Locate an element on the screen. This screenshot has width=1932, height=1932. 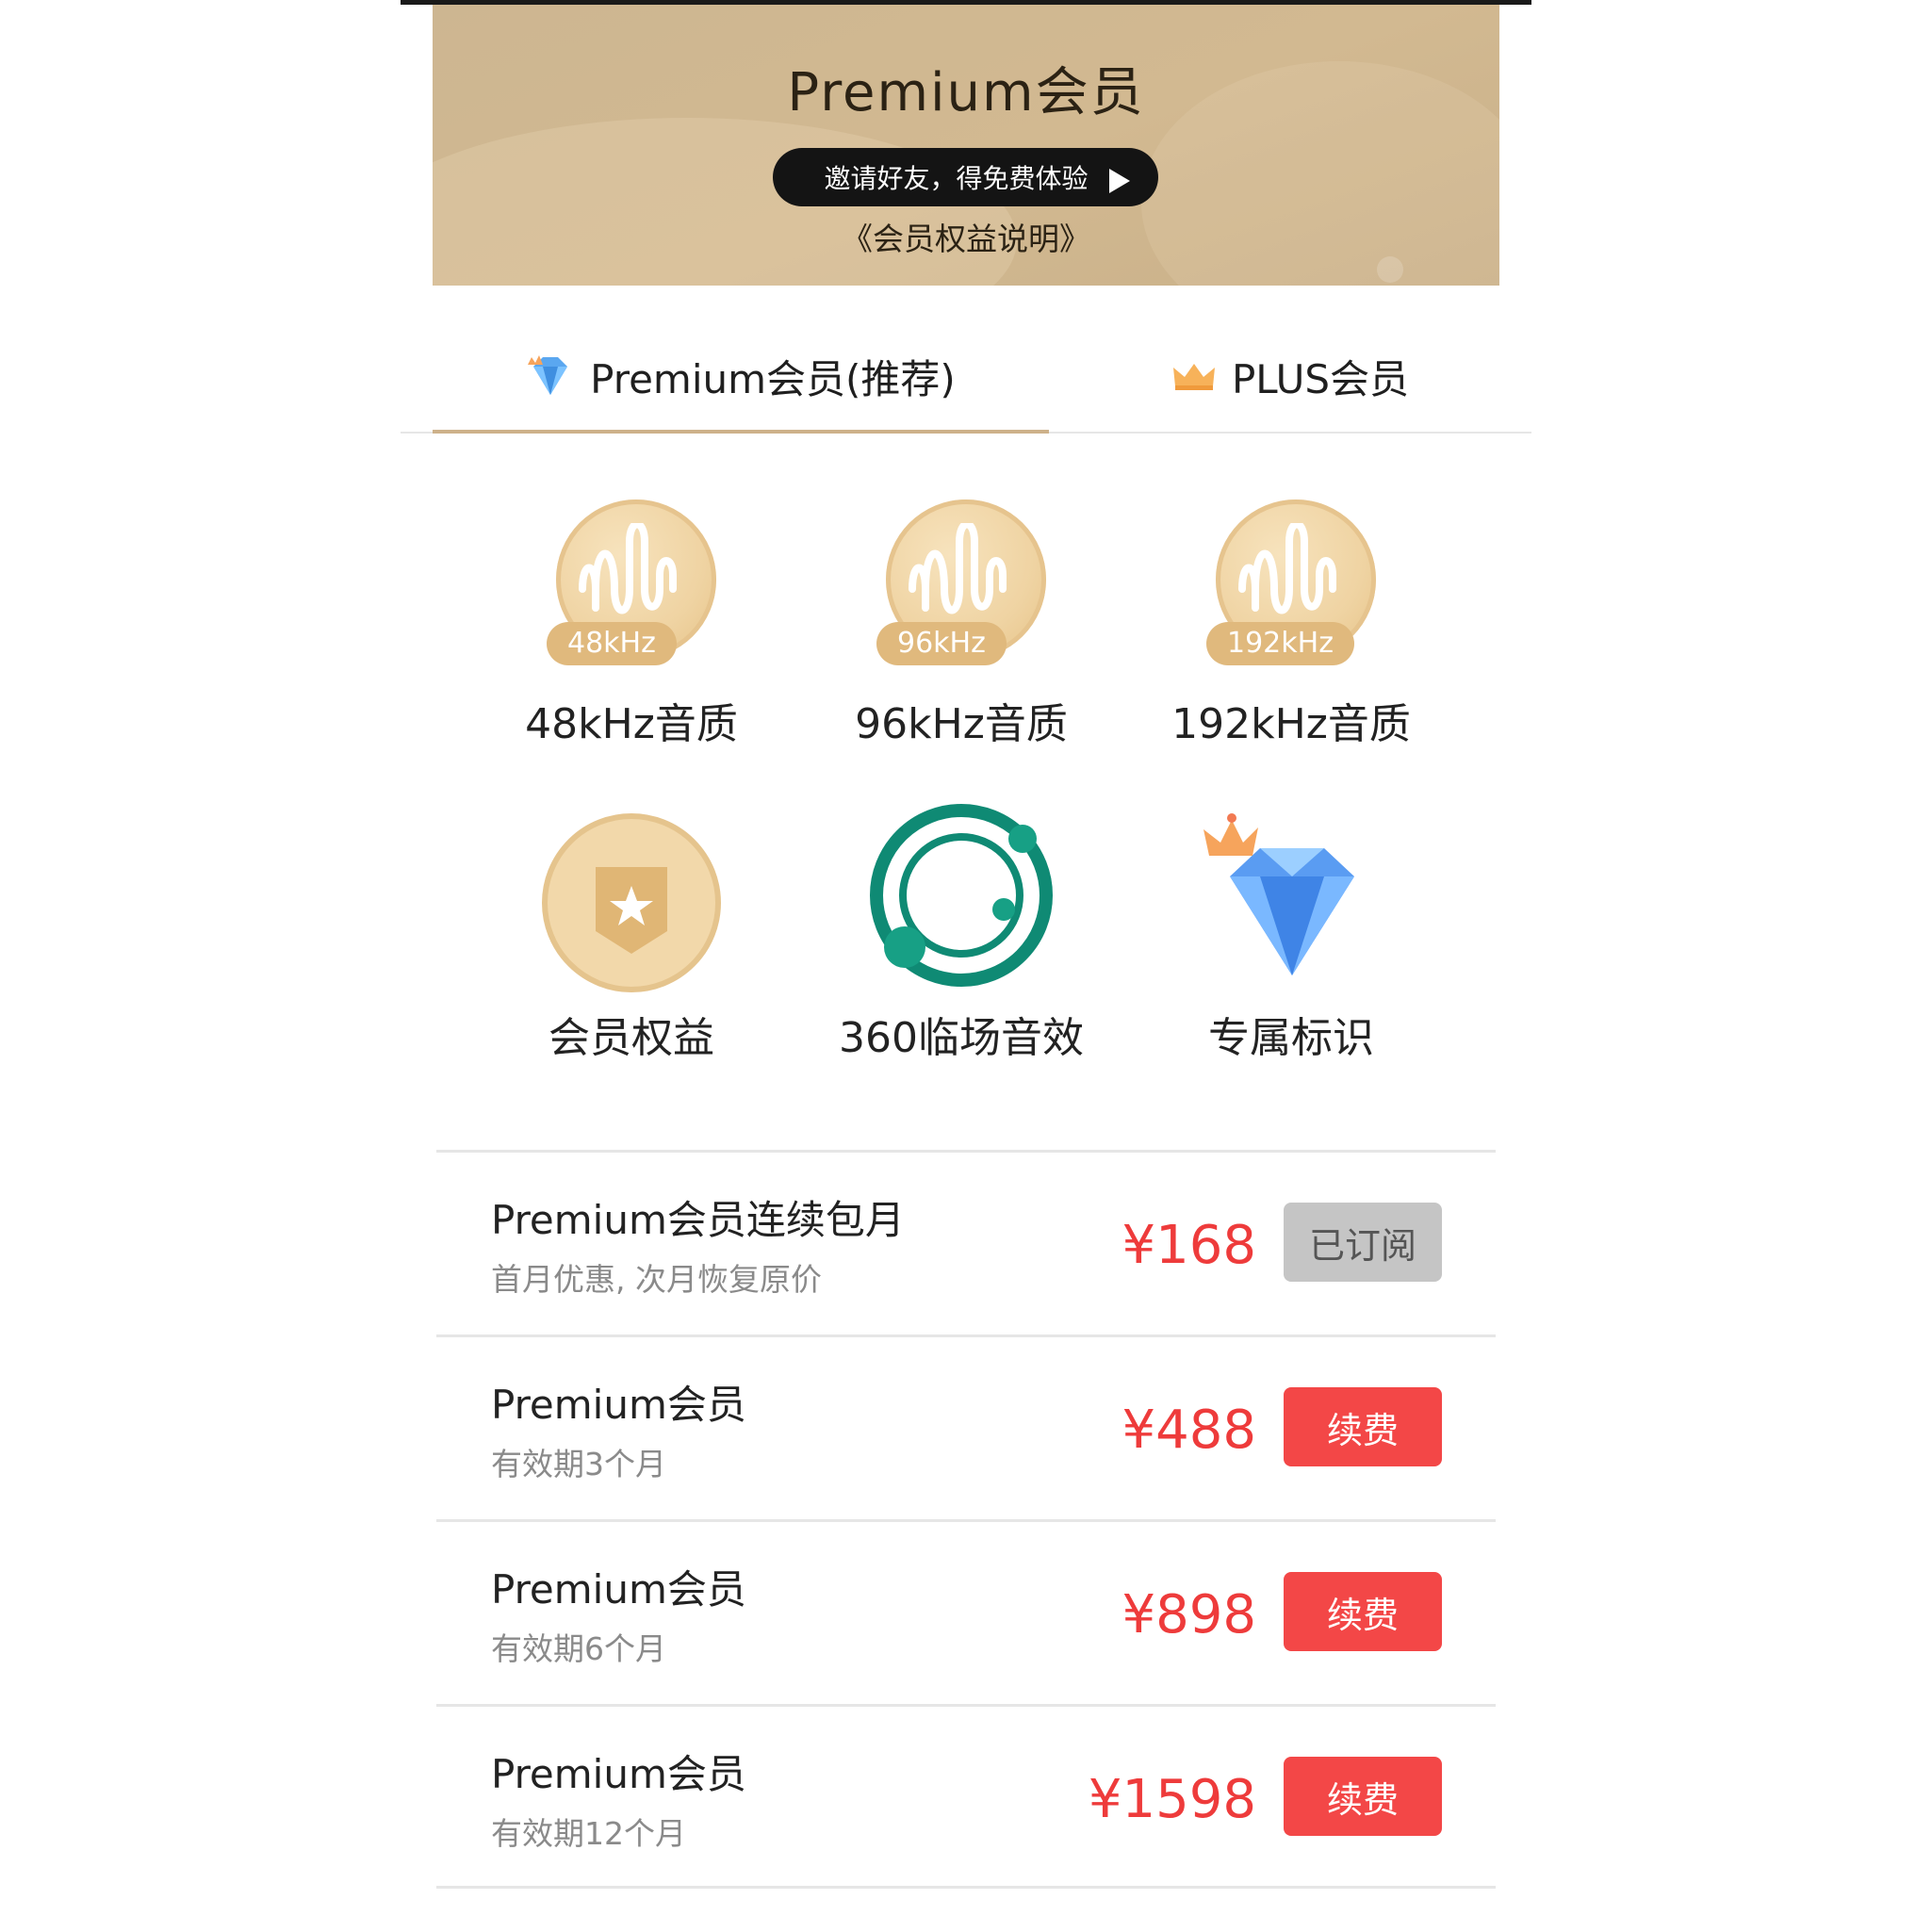
orbit-icon is located at coordinates (961, 897).